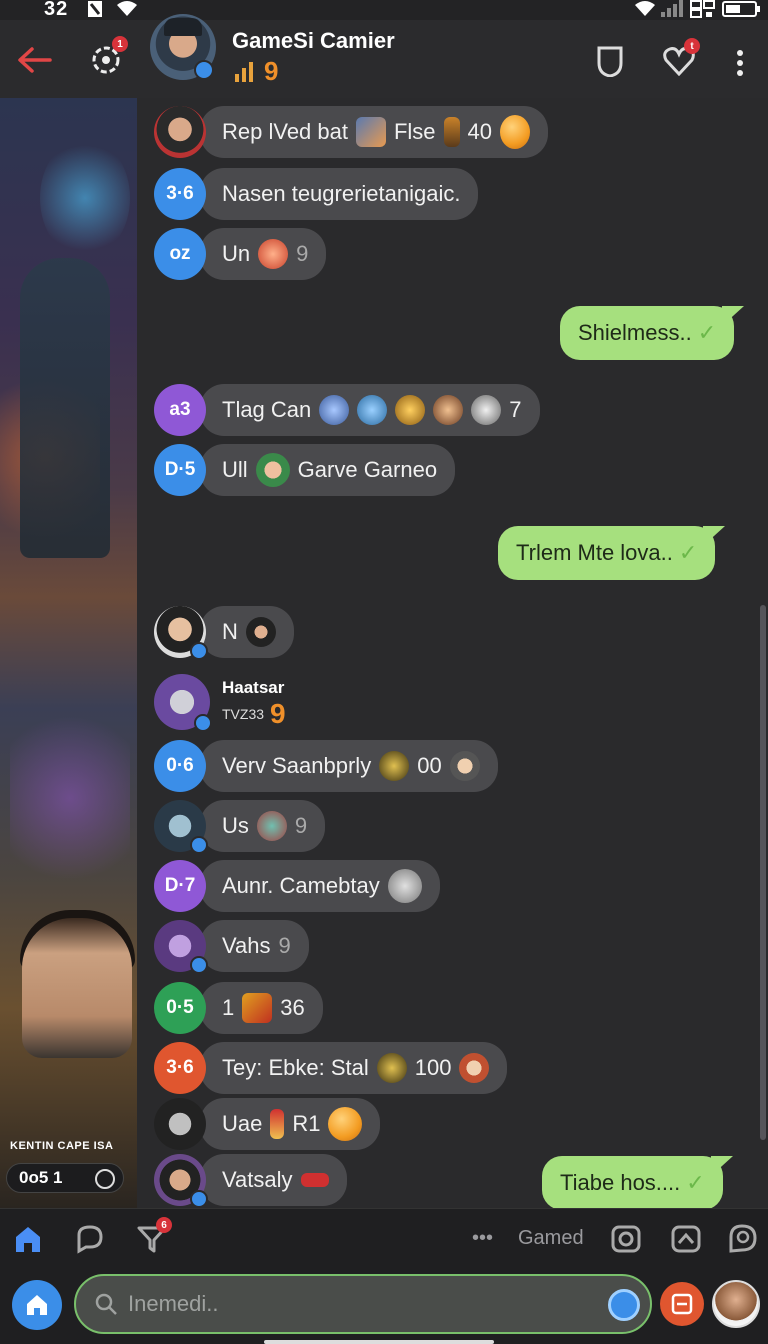 This screenshot has height=1344, width=768. I want to click on user-avatar: 0·5, so click(180, 1008).